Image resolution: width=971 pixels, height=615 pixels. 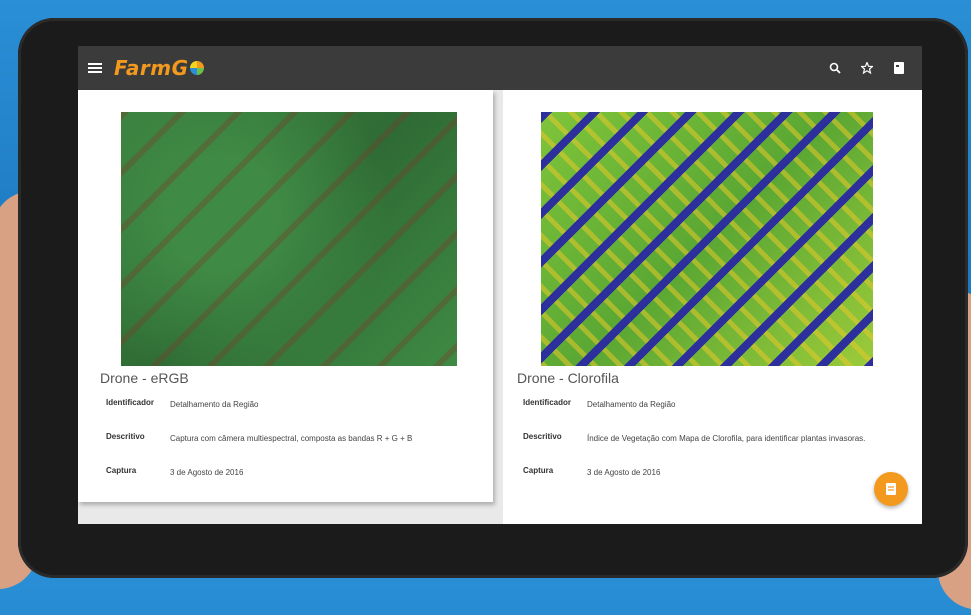 I want to click on menu-icon, so click(x=95, y=68).